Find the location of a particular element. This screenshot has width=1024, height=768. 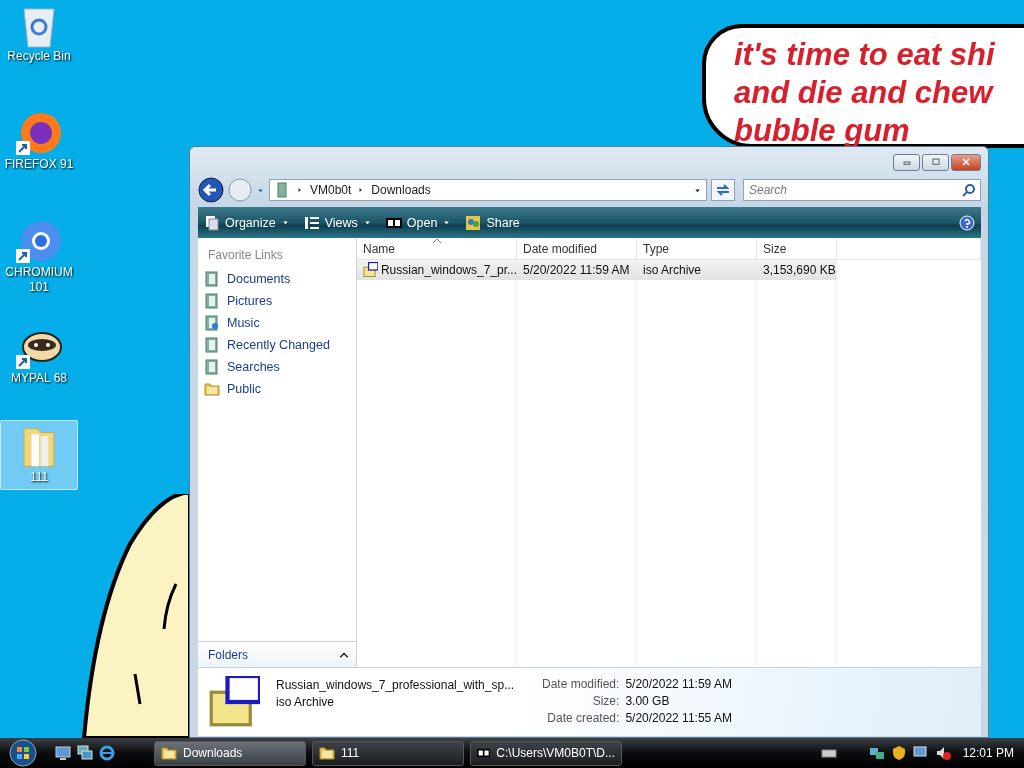

caption-text: bubble gum is located at coordinates (822, 131).